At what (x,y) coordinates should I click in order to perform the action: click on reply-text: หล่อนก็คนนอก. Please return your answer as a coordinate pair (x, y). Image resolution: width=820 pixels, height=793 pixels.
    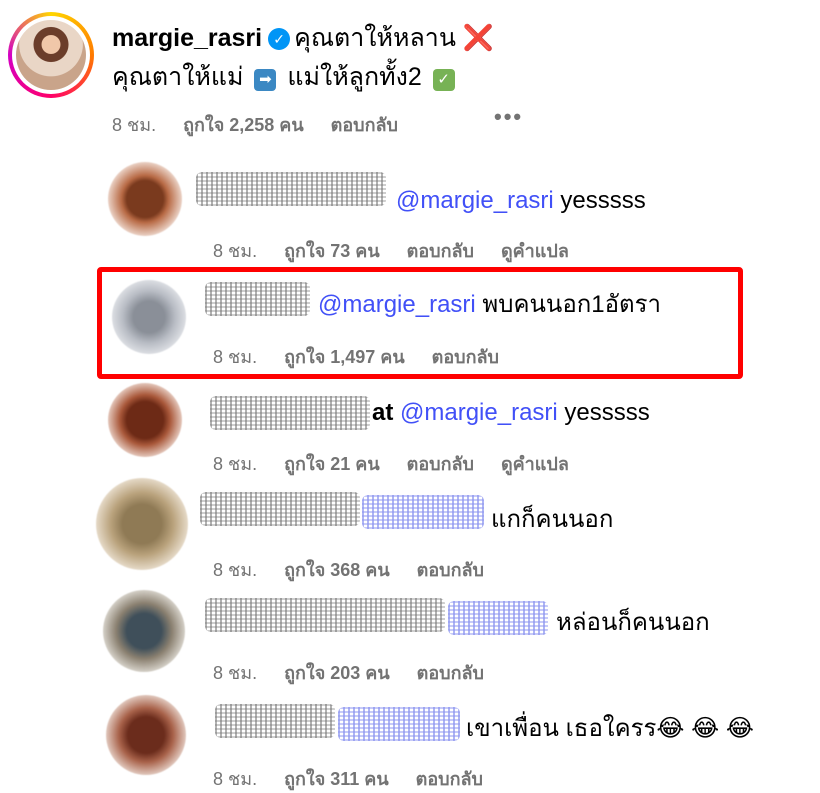
    Looking at the image, I should click on (633, 623).